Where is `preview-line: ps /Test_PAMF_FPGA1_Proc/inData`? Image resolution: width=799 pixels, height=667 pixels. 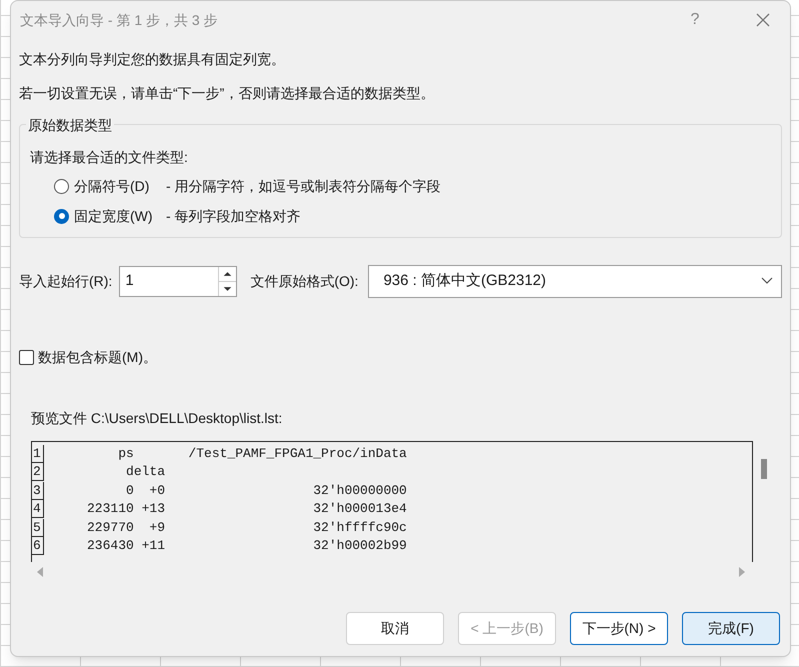 preview-line: ps /Test_PAMF_FPGA1_Proc/inData is located at coordinates (262, 453).